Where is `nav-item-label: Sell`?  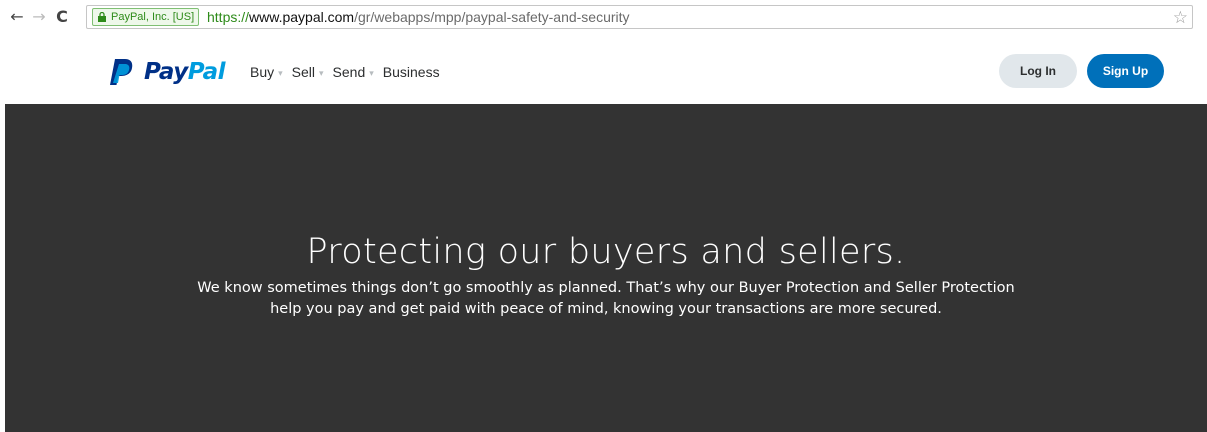
nav-item-label: Sell is located at coordinates (303, 72).